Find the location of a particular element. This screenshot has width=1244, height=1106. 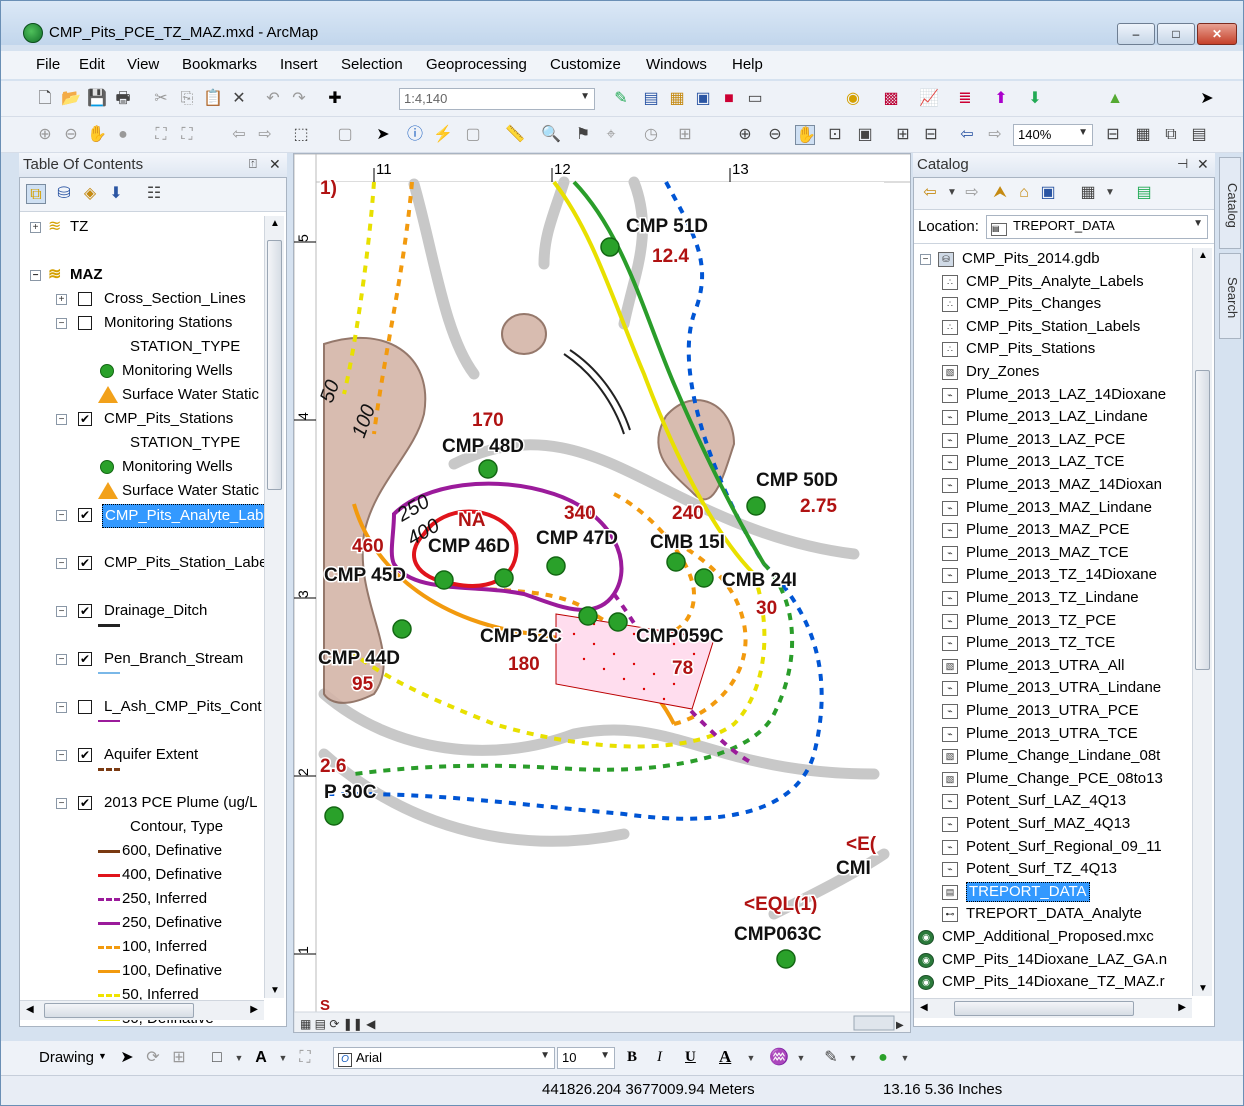

identify-icon: ⓘ is located at coordinates (415, 135).